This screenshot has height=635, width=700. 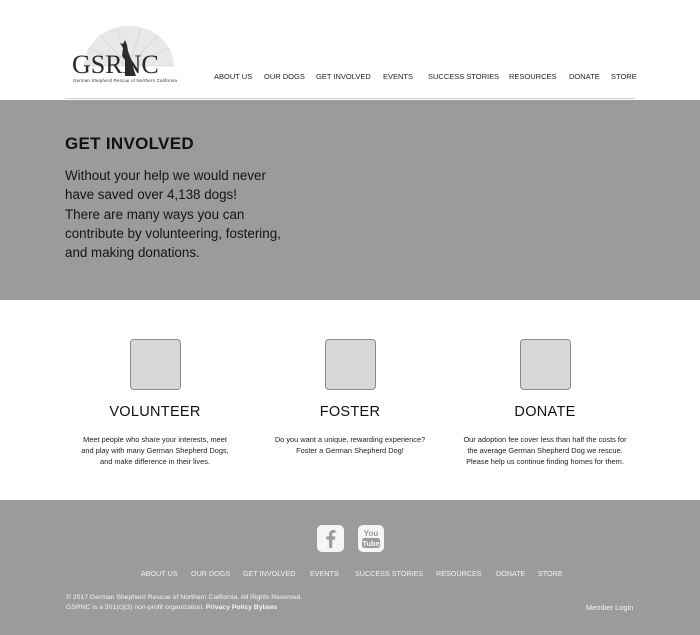 I want to click on footer-nav-donate: DONATE, so click(x=510, y=573).